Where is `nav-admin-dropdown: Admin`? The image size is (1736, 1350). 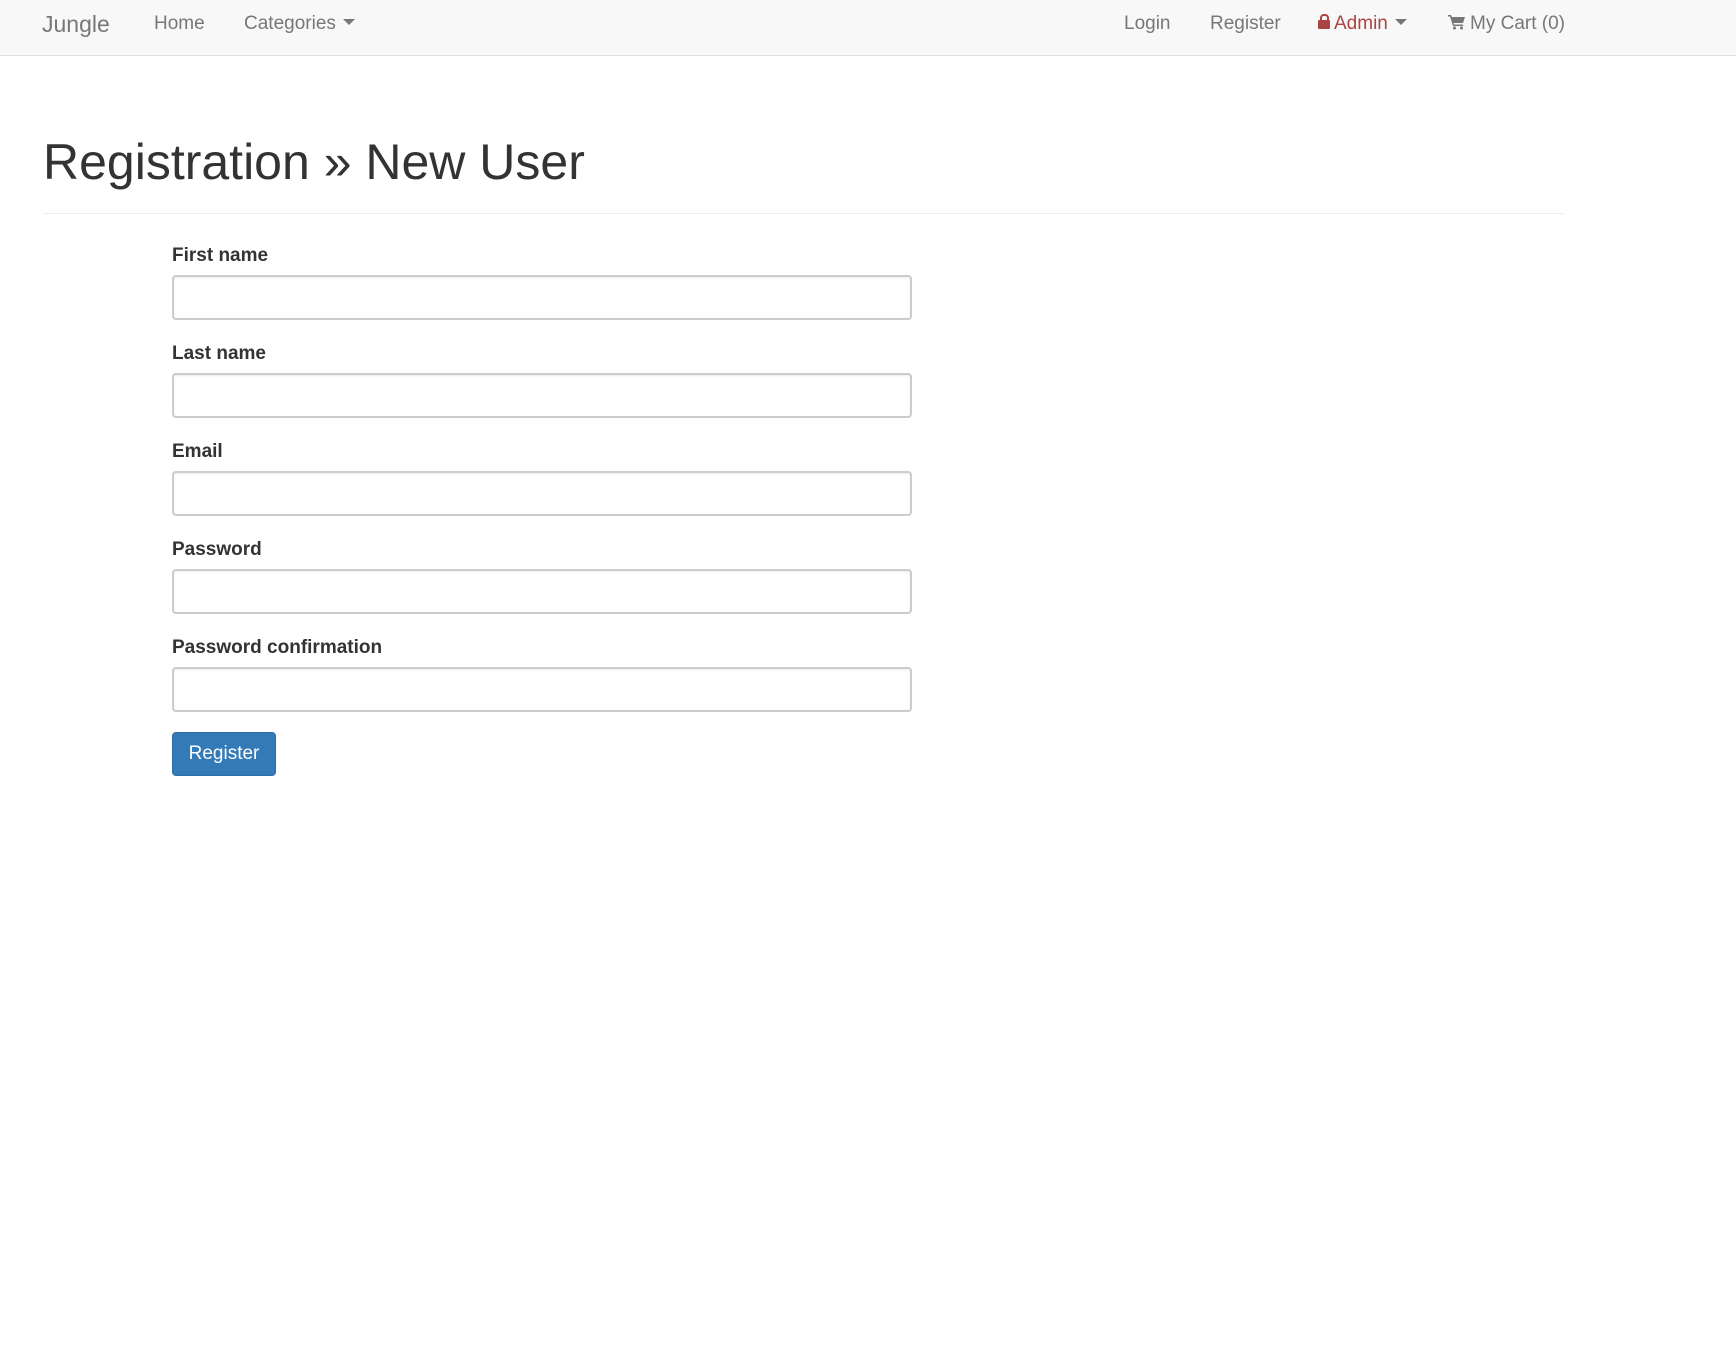
nav-admin-dropdown: Admin is located at coordinates (1362, 28).